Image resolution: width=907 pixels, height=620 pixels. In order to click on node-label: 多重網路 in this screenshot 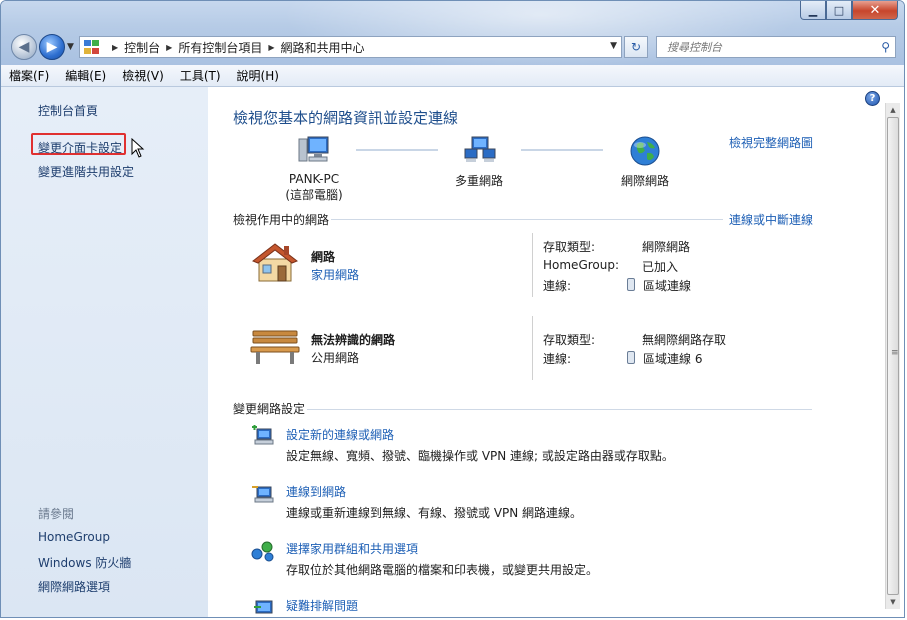, I will do `click(478, 181)`.